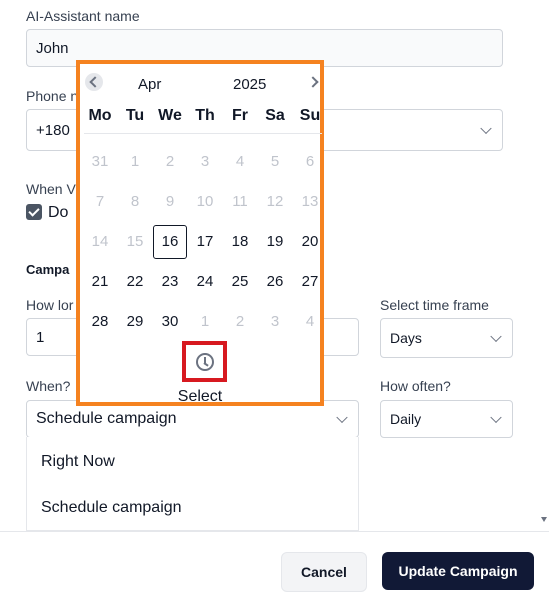 The height and width of the screenshot is (612, 549). Describe the element at coordinates (200, 397) in the screenshot. I see `calendar-select-button: Select` at that location.